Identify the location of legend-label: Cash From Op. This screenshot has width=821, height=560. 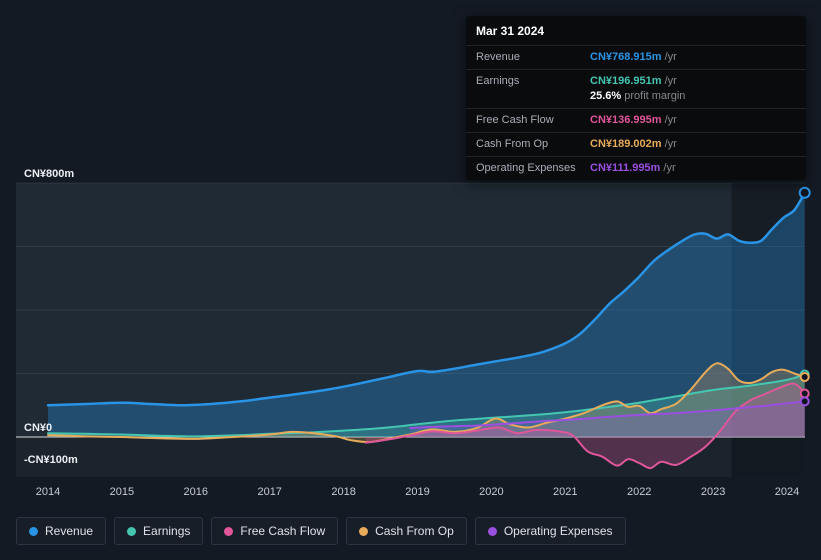
(414, 531).